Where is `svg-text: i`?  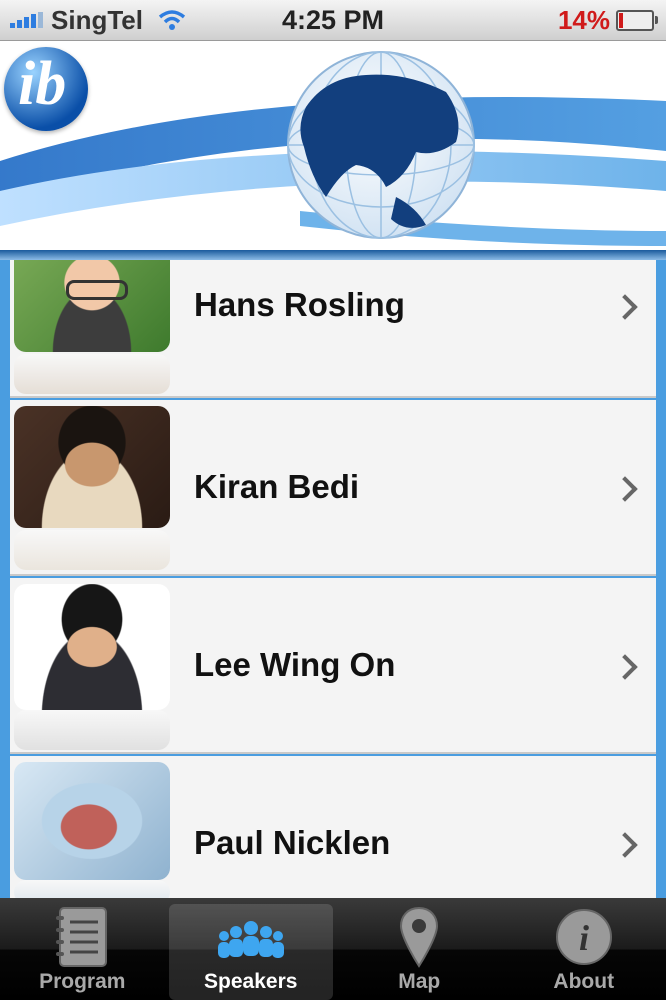
svg-text: i is located at coordinates (584, 938).